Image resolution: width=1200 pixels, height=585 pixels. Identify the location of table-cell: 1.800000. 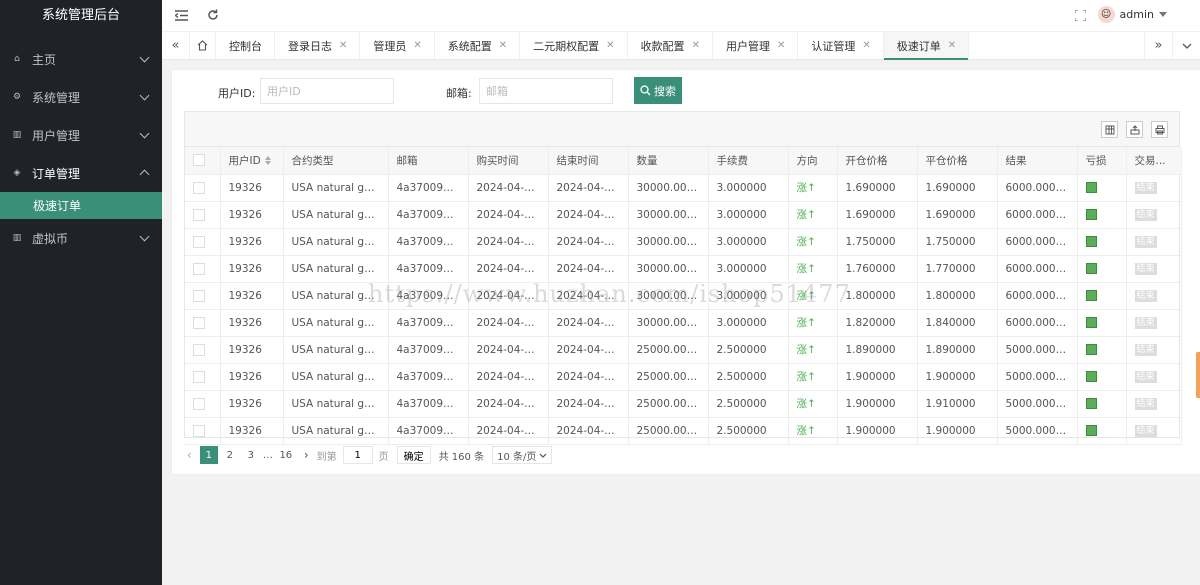
(877, 296).